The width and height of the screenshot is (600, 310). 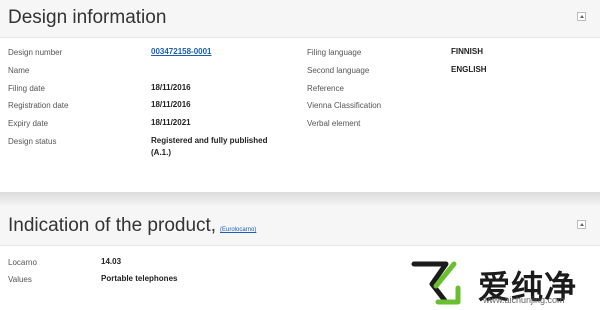 I want to click on value-second-language: ENGLISH, so click(x=469, y=69).